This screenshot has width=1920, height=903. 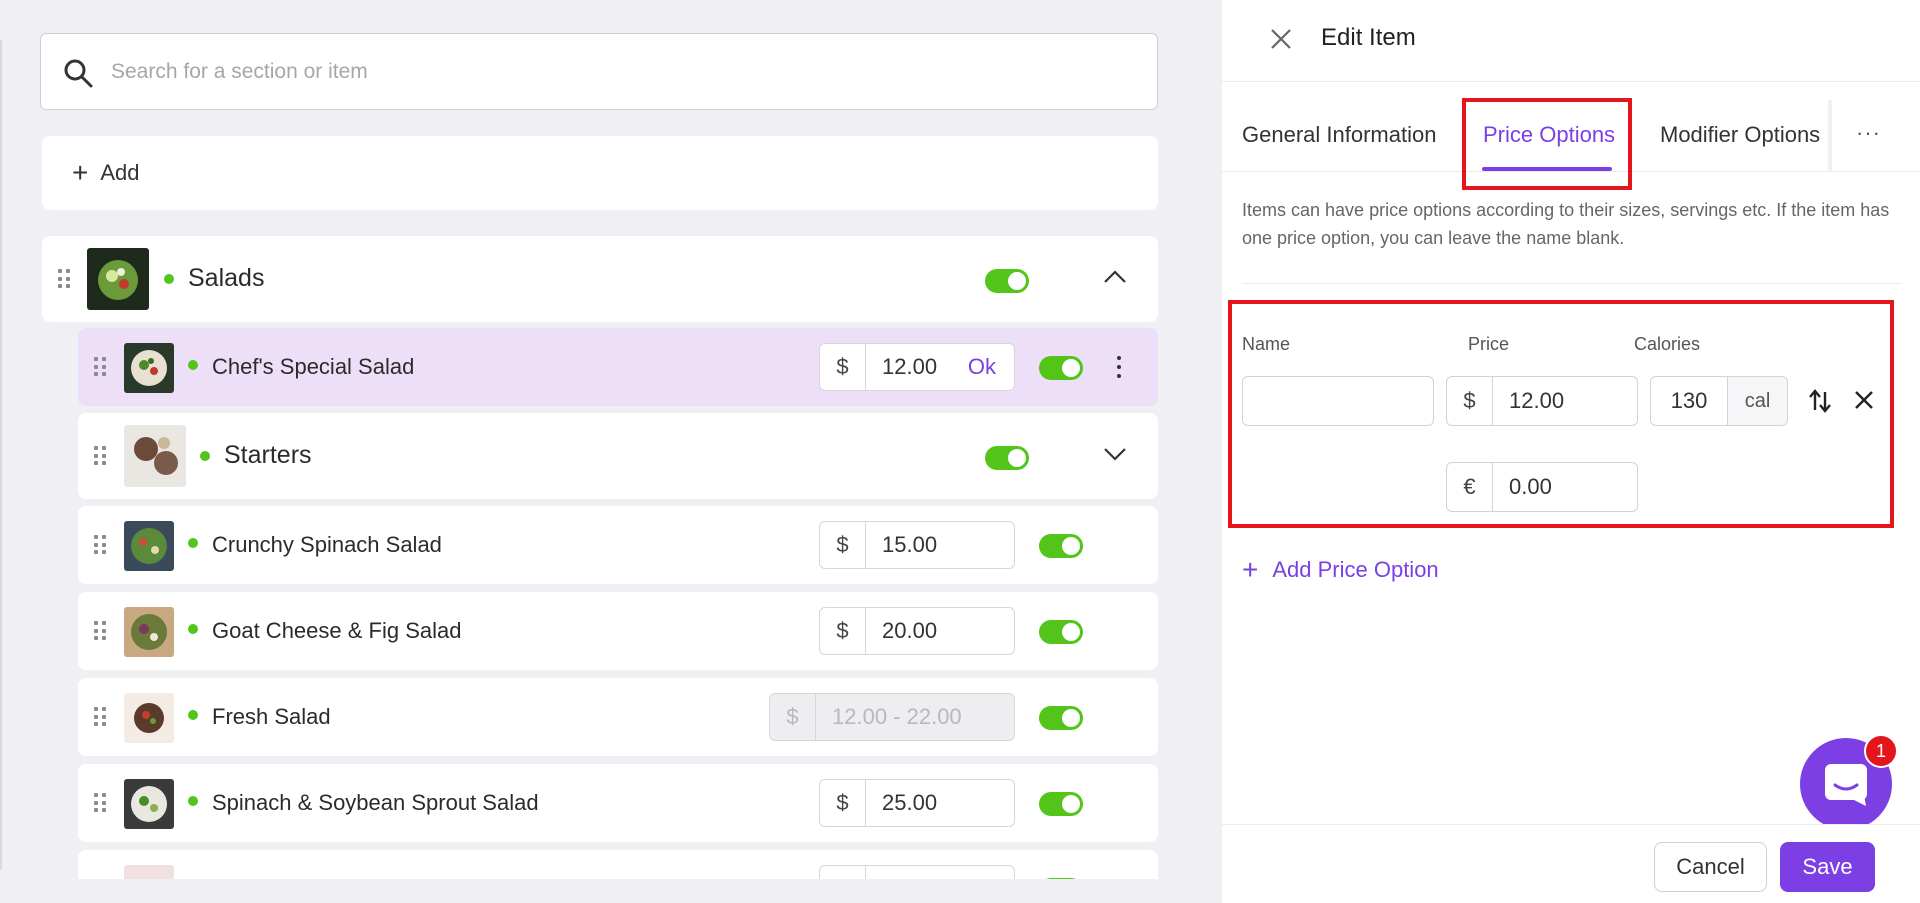 What do you see at coordinates (1667, 344) in the screenshot?
I see `calories-label: Calories` at bounding box center [1667, 344].